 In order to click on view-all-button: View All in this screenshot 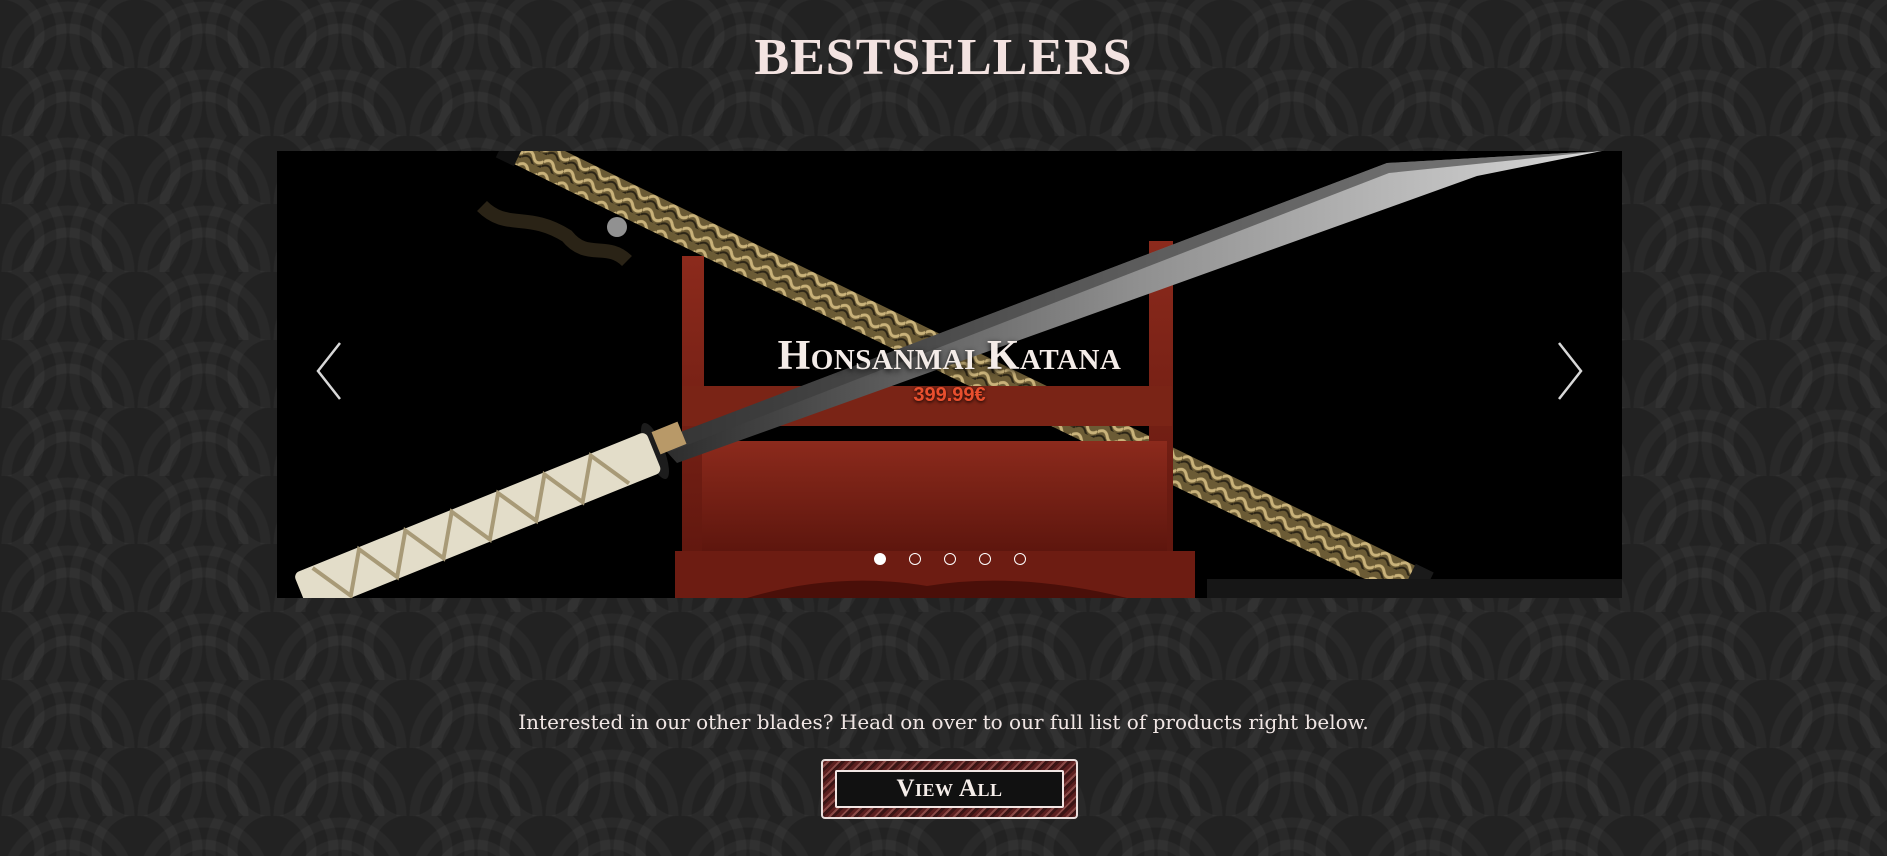, I will do `click(949, 789)`.